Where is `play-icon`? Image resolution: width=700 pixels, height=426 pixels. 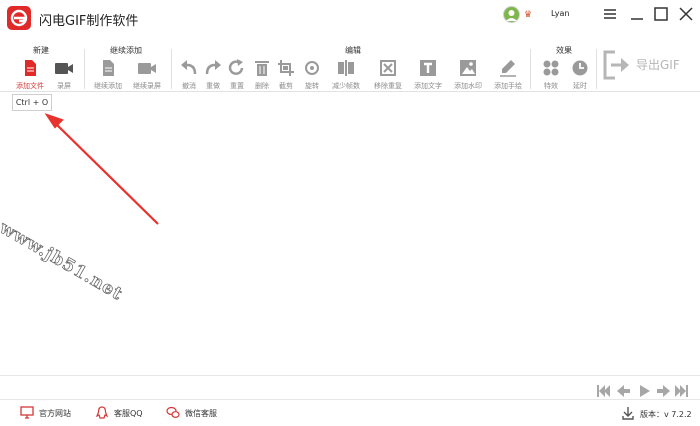 play-icon is located at coordinates (645, 389).